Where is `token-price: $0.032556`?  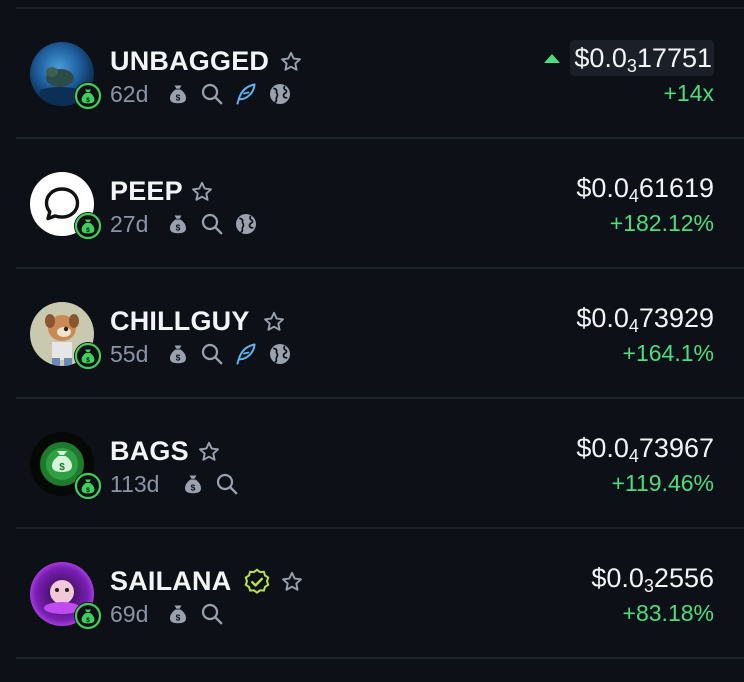
token-price: $0.032556 is located at coordinates (652, 579).